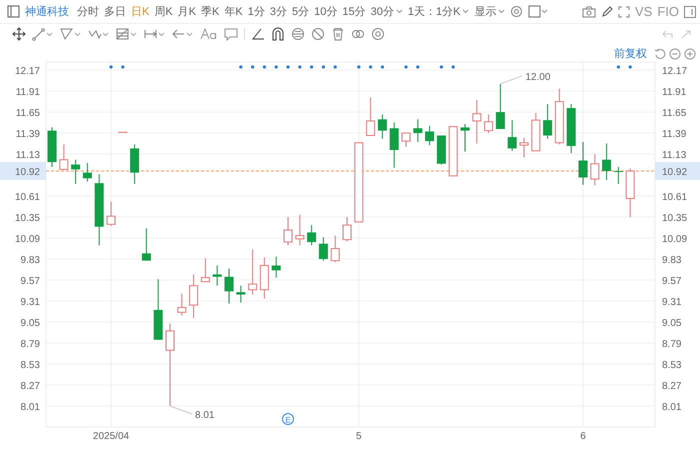 This screenshot has width=700, height=449. What do you see at coordinates (439, 11) in the screenshot?
I see `period-tab: 1天：1分K` at bounding box center [439, 11].